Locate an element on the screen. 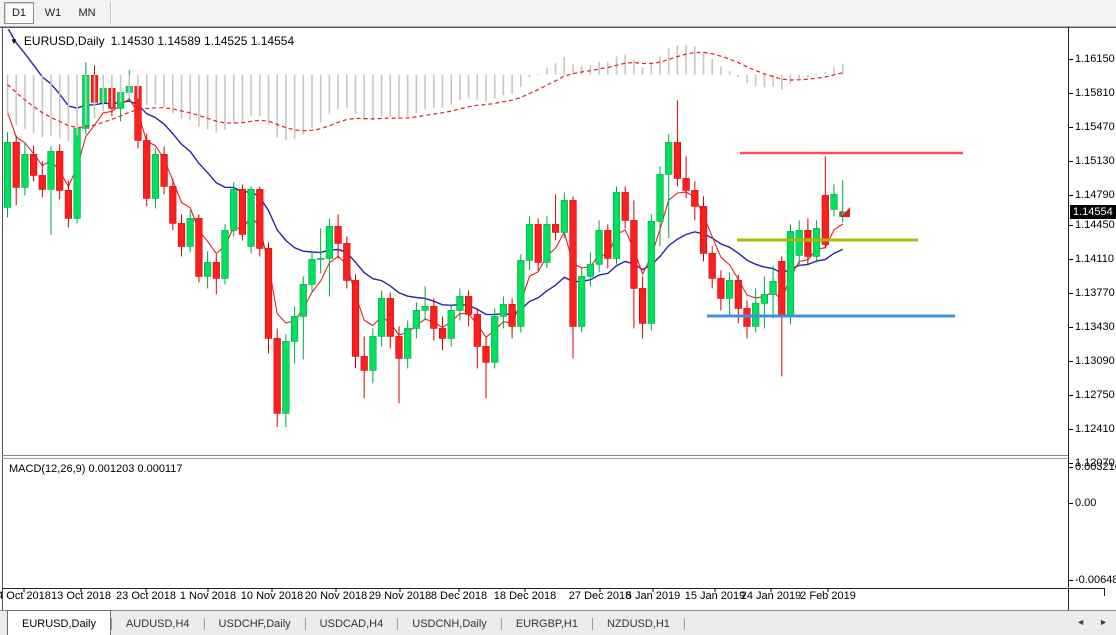 The height and width of the screenshot is (635, 1116). chart-ohlc-values: 1.14530 1.14589 1.14525 1.14554 is located at coordinates (202, 41).